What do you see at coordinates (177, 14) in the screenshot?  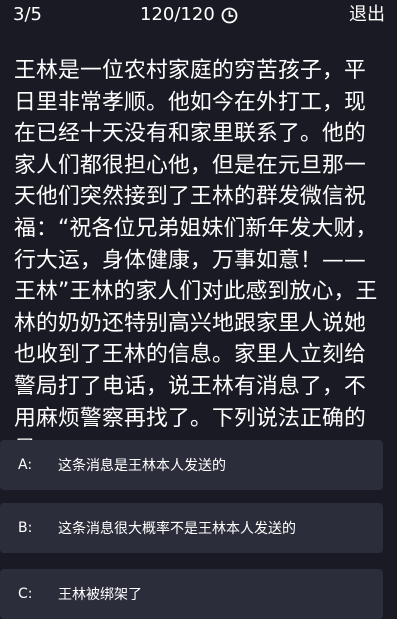 I see `timer-value: 120/120` at bounding box center [177, 14].